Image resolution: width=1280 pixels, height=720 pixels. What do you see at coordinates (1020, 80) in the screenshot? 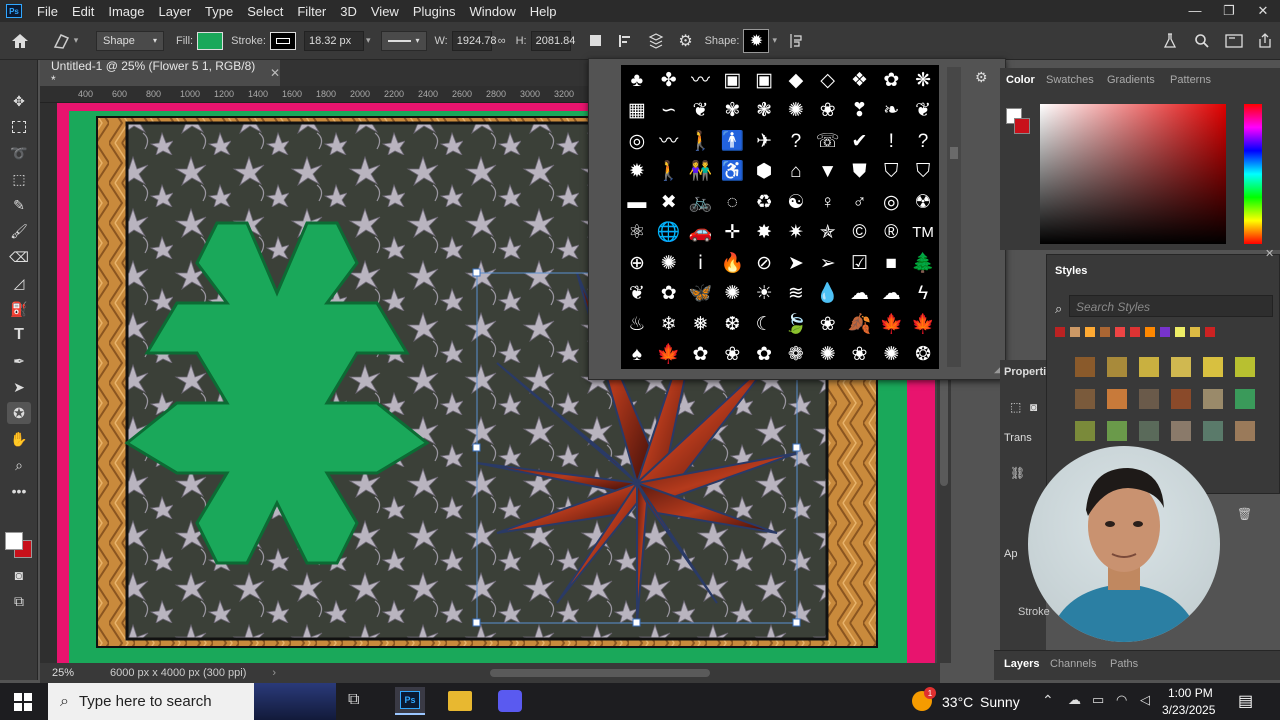
I see `tab-color: Color` at bounding box center [1020, 80].